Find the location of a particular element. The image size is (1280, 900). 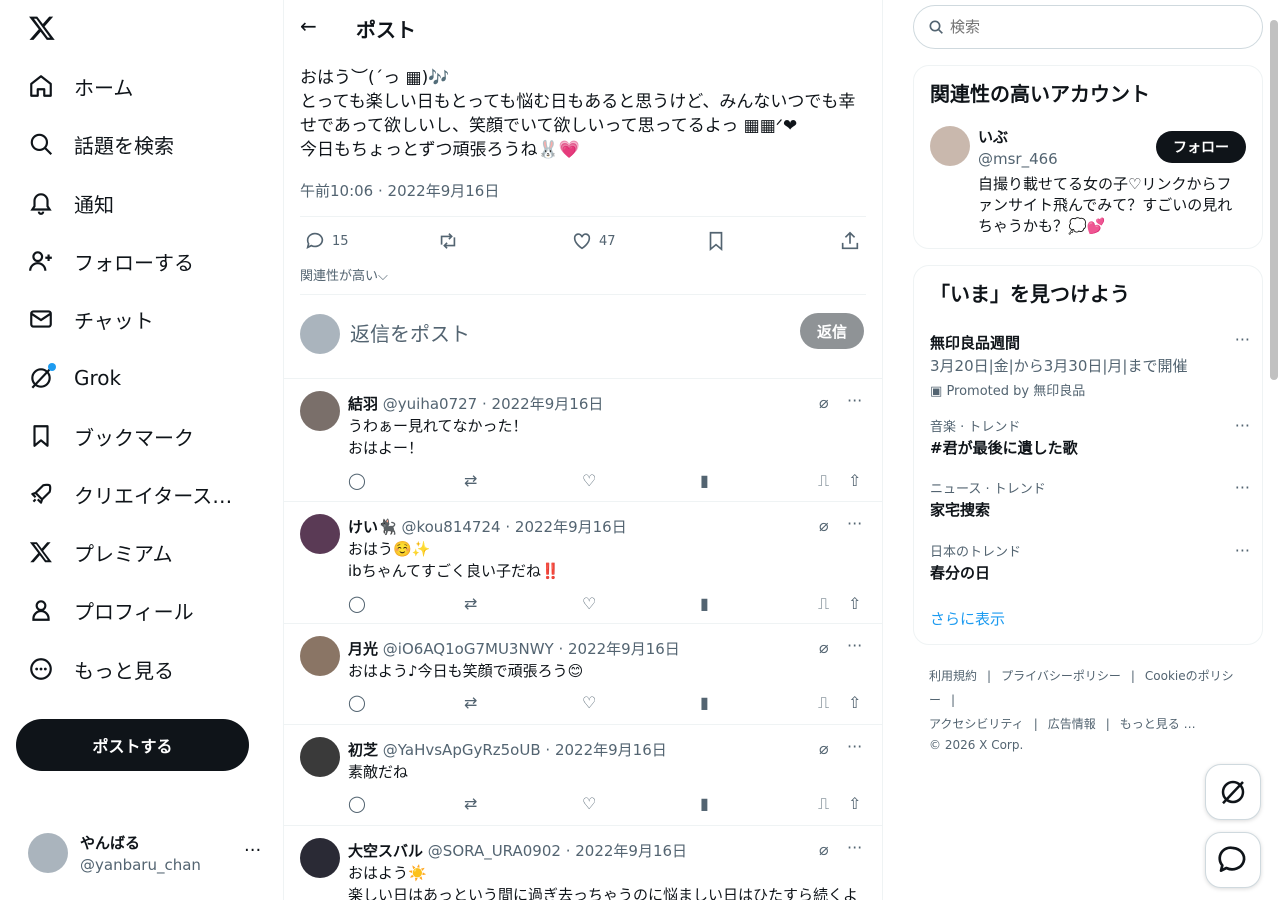

suggested-account-name: いぶ is located at coordinates (993, 136).